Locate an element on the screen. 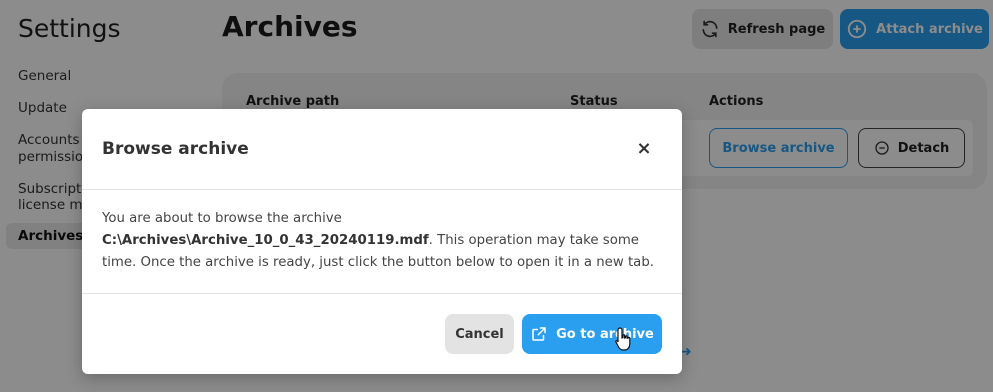  go-to-archive-button: Go to archive is located at coordinates (592, 334).